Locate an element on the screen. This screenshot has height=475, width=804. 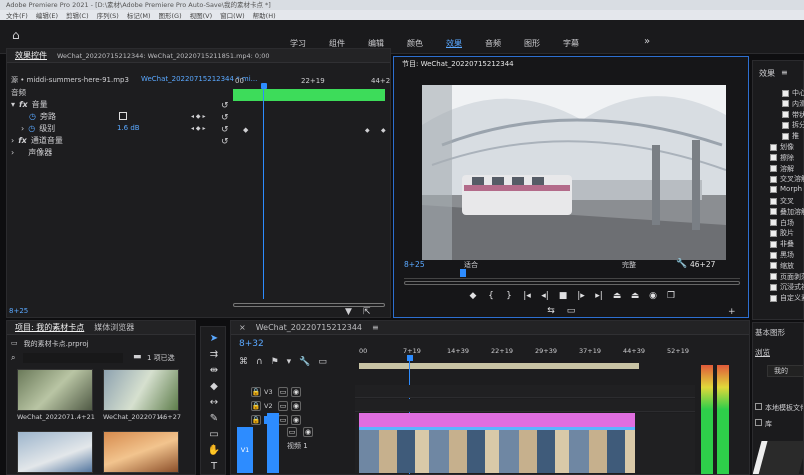
selection-tool-icon: ➤ is located at coordinates (214, 338).